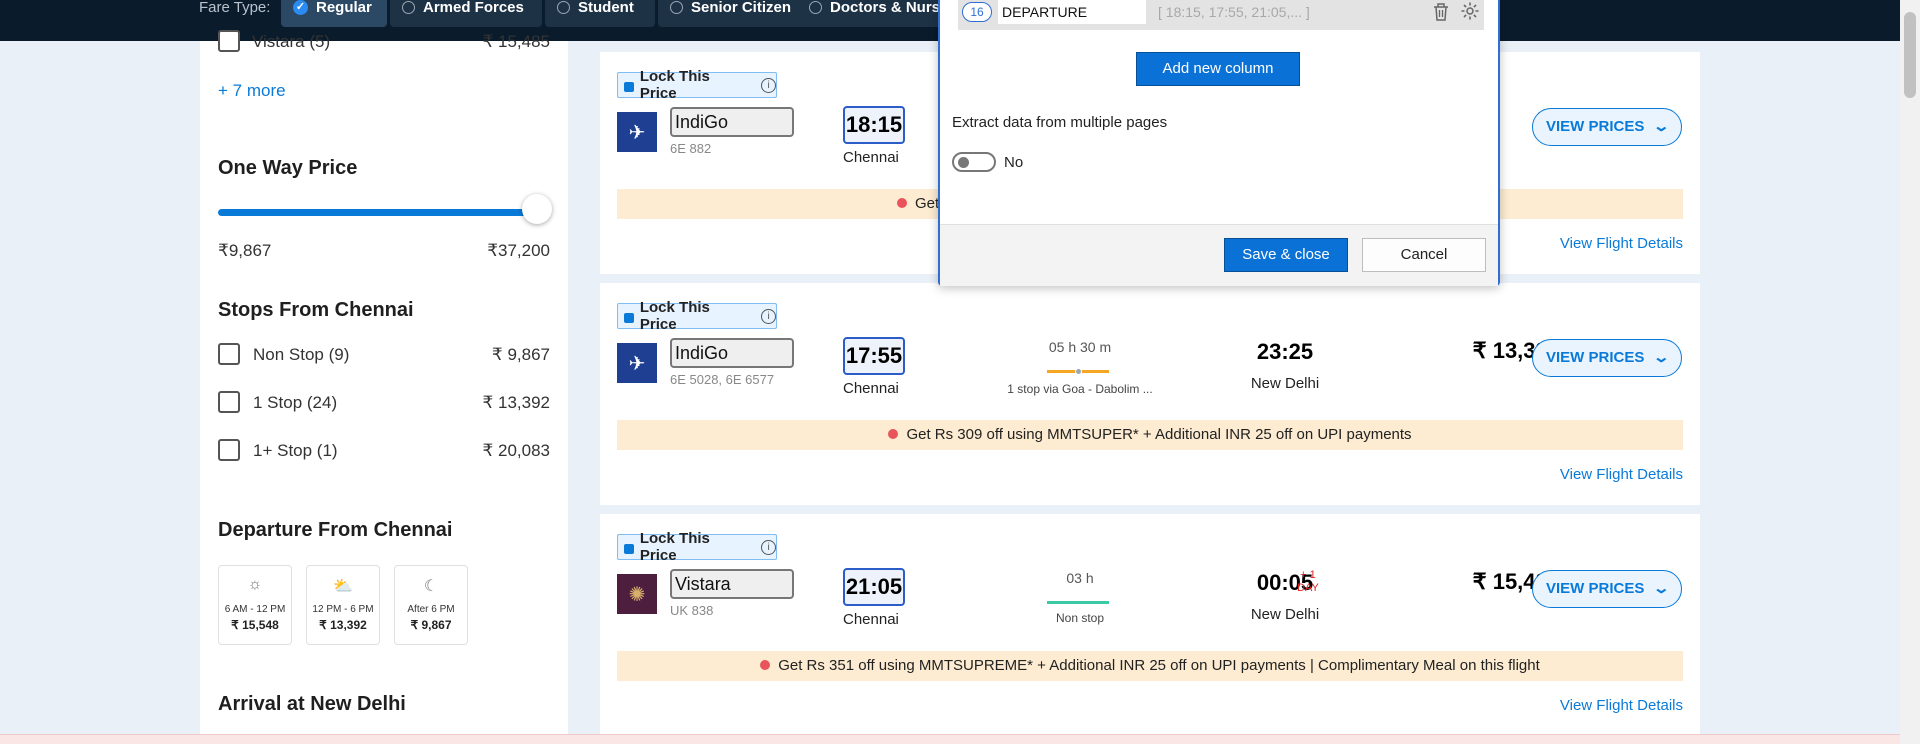 The width and height of the screenshot is (1920, 744). Describe the element at coordinates (1080, 578) in the screenshot. I see `flight-duration: 03 h` at that location.